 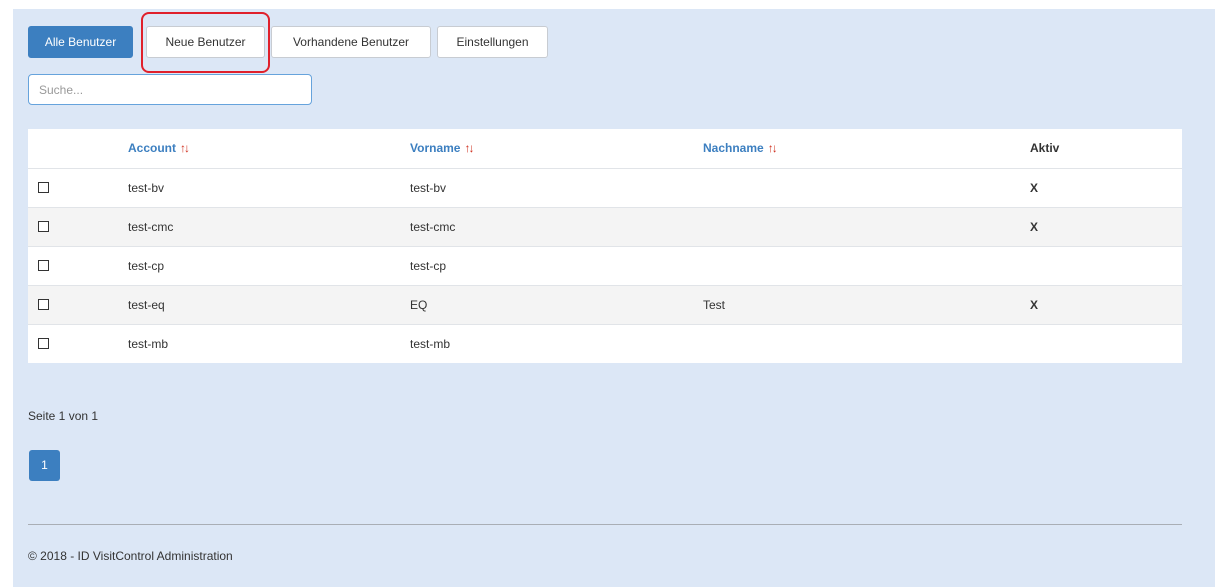 I want to click on column-header-aktiv: Aktiv, so click(x=1045, y=148).